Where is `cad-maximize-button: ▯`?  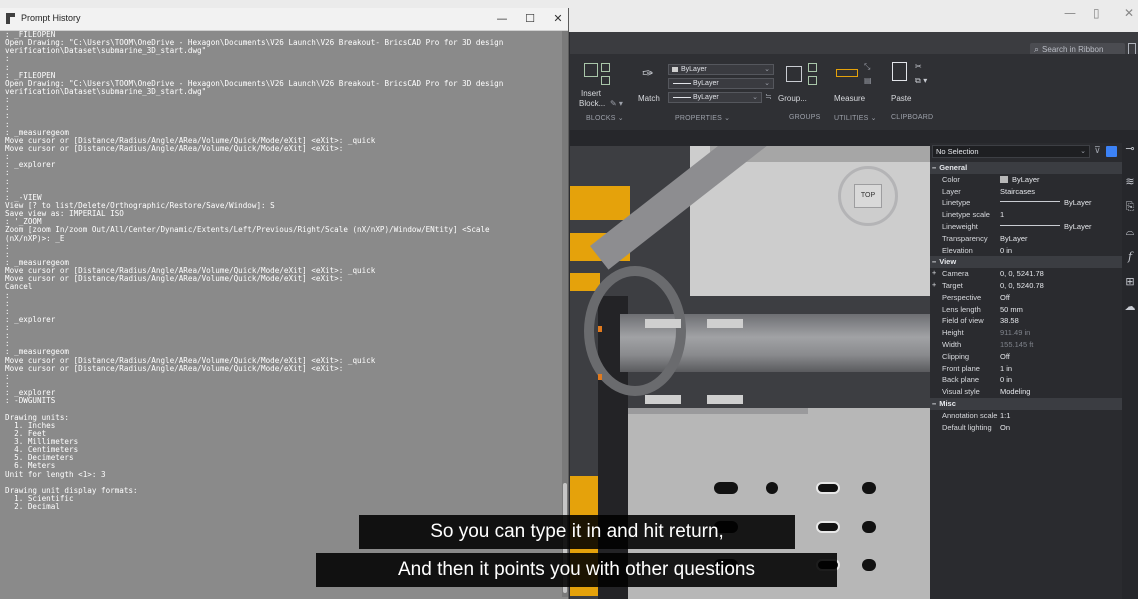 cad-maximize-button: ▯ is located at coordinates (1096, 13).